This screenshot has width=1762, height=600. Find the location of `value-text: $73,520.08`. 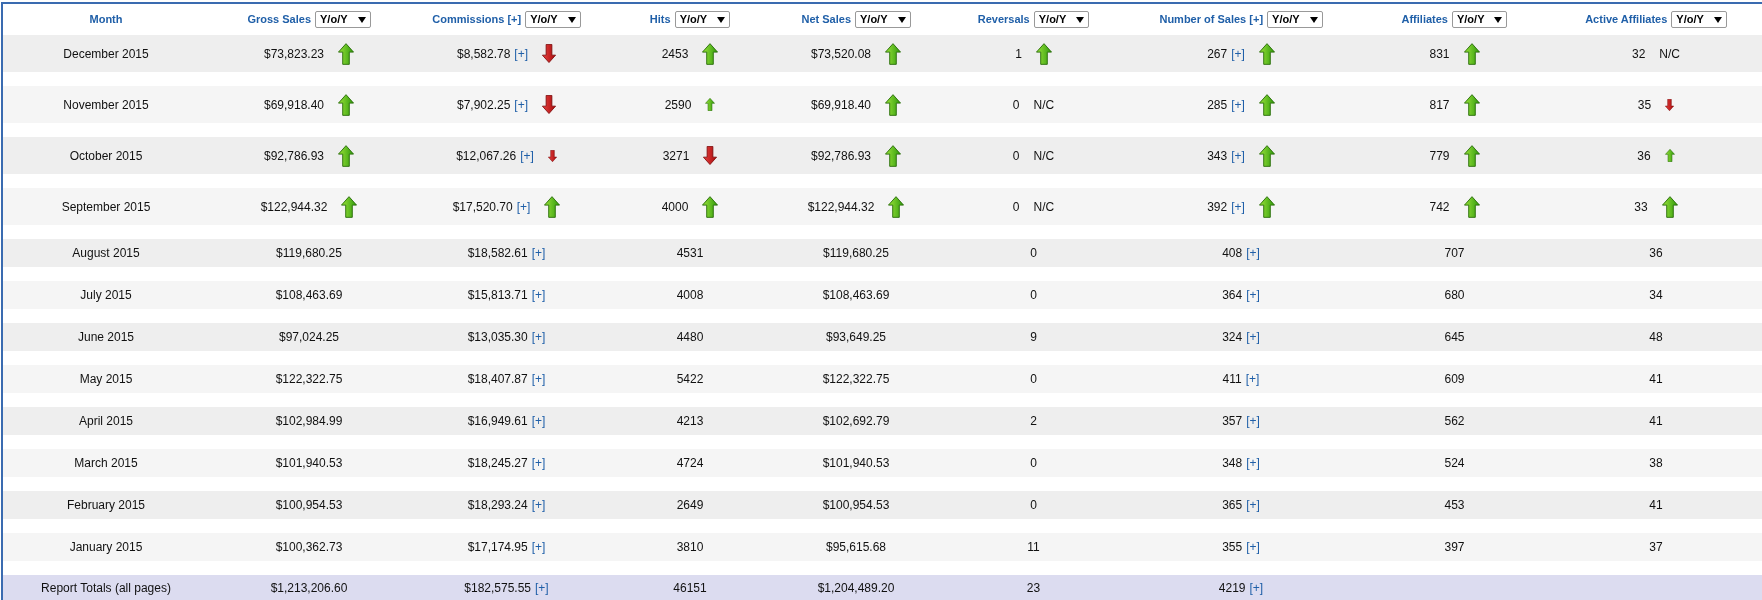

value-text: $73,520.08 is located at coordinates (841, 54).